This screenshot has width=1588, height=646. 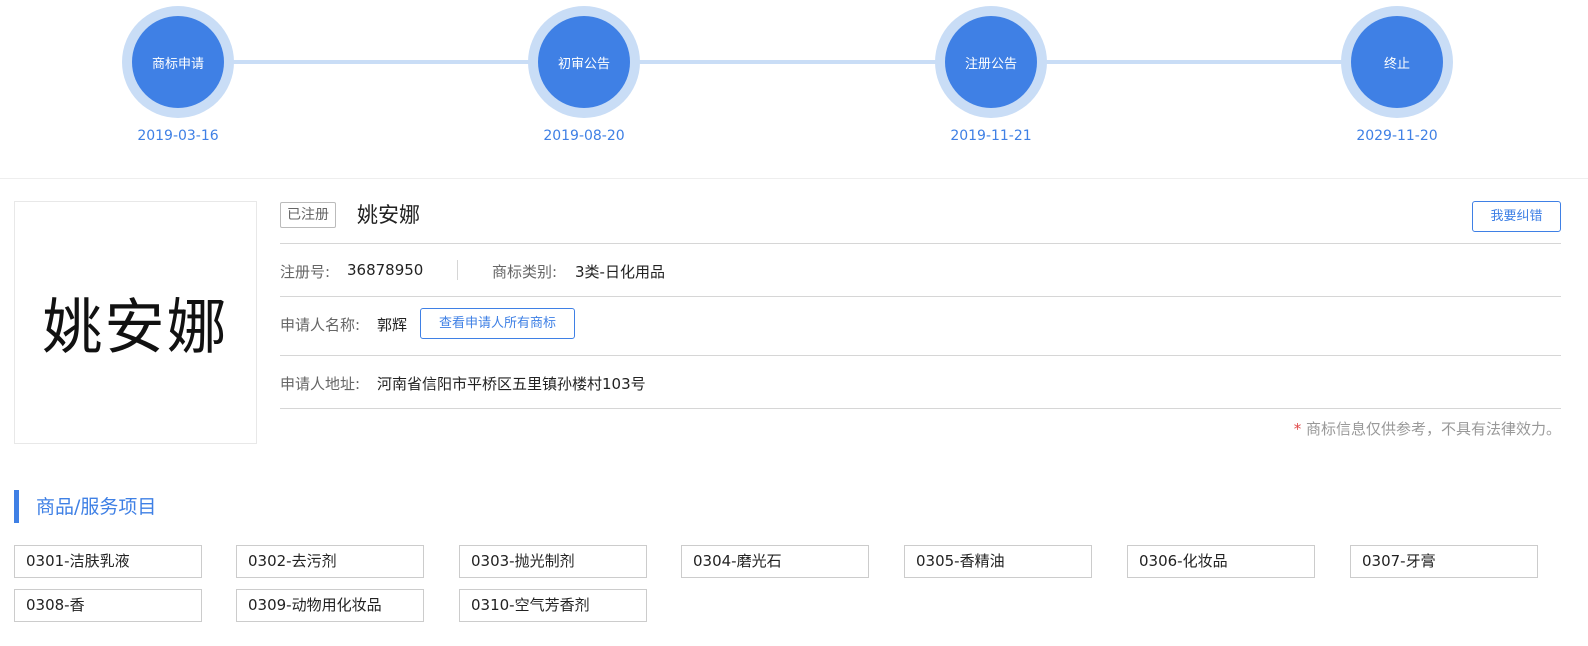 I want to click on goods-item: 0310-空气芳香剂, so click(x=553, y=605).